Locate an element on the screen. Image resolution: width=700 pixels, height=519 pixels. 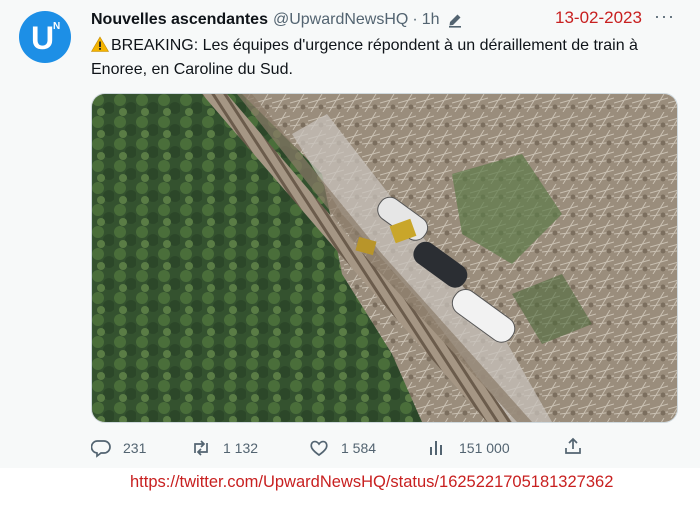
more-icon: ··· is located at coordinates (664, 16).